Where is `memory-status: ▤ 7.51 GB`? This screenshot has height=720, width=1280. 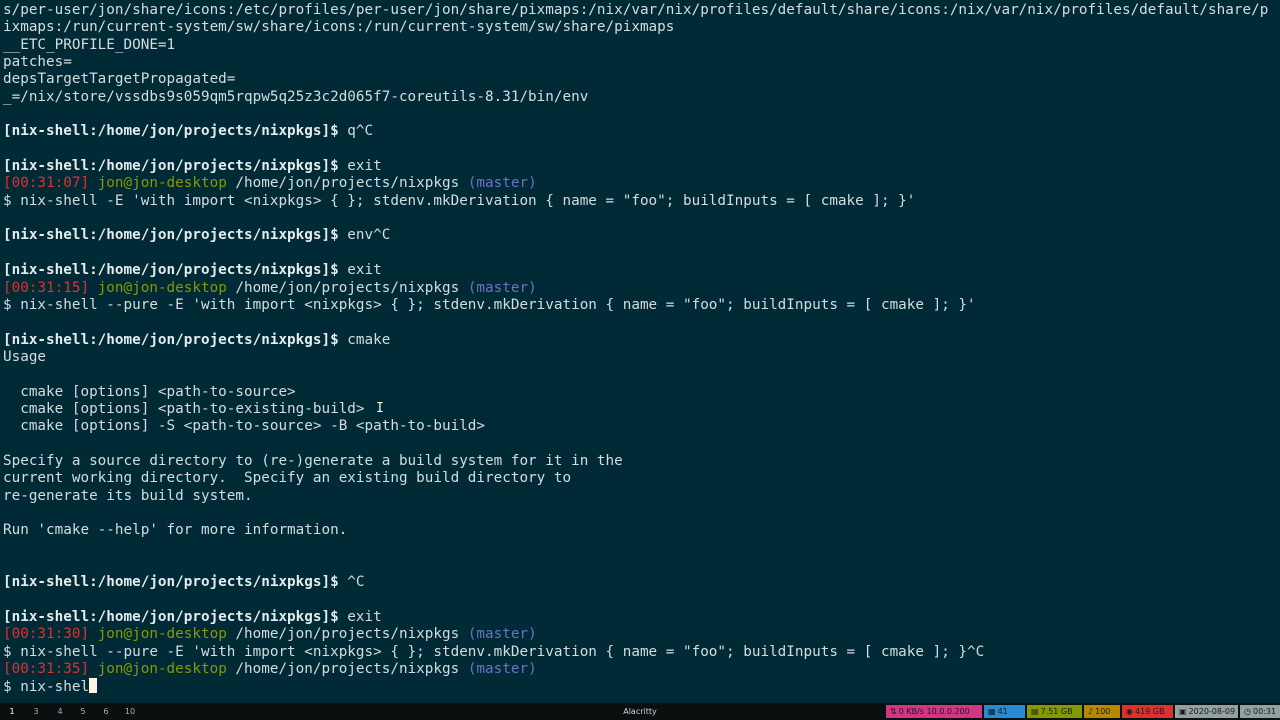
memory-status: ▤ 7.51 GB is located at coordinates (1054, 711).